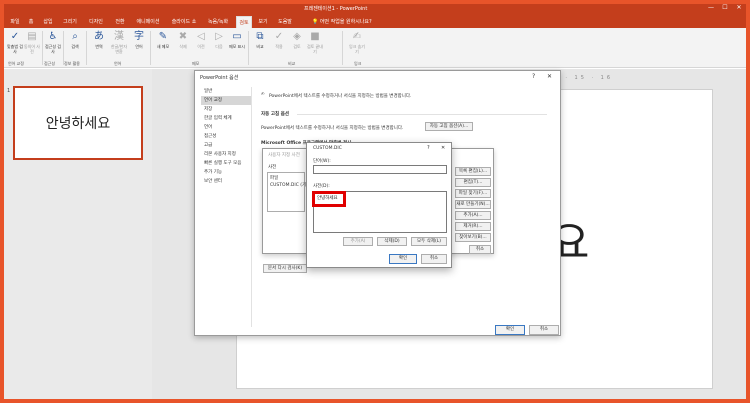  I want to click on language-icon: 字, so click(139, 36).